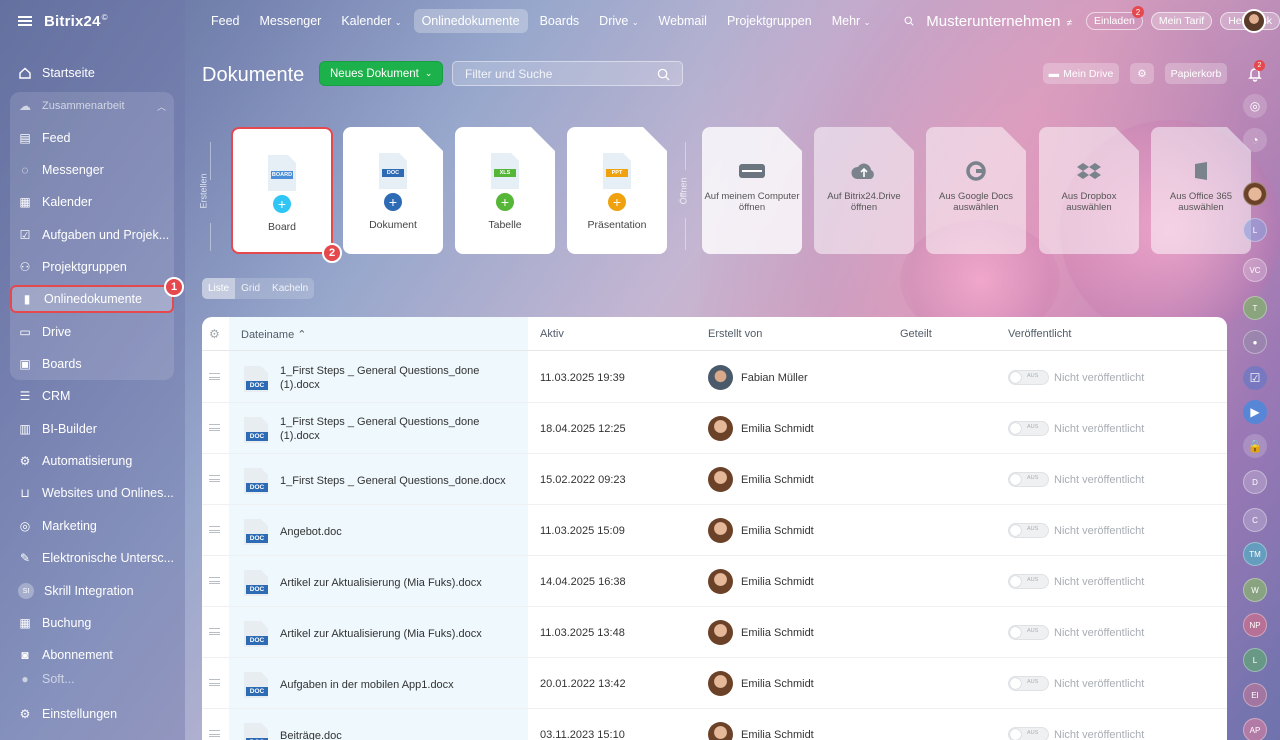  I want to click on target-icon: ◎, so click(1255, 106).